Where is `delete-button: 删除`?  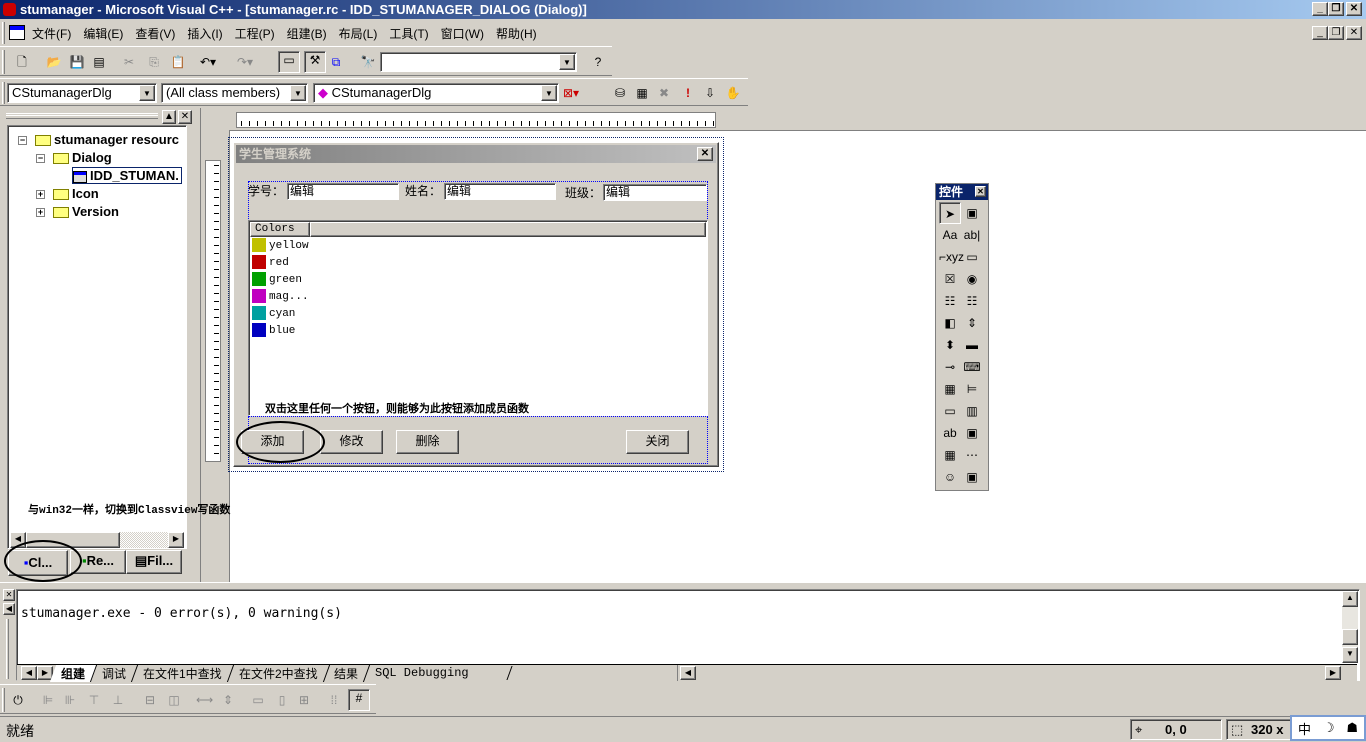 delete-button: 删除 is located at coordinates (427, 442).